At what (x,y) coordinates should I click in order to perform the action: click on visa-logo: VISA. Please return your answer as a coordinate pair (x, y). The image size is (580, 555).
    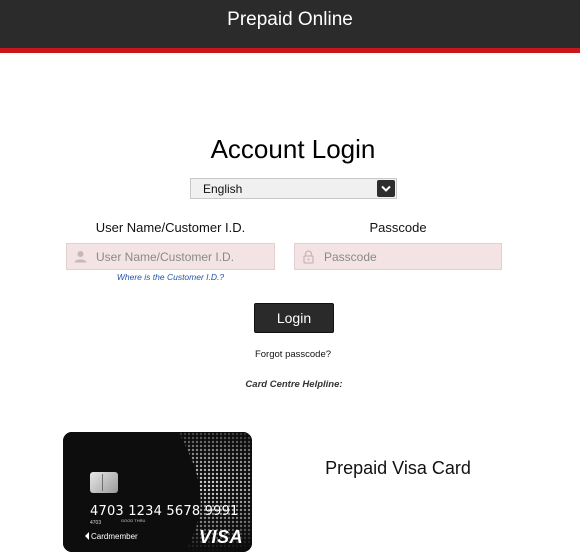
    Looking at the image, I should click on (220, 537).